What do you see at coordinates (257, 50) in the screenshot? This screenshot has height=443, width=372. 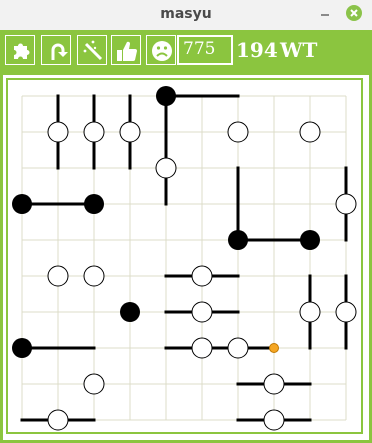 I see `move-counter: 194` at bounding box center [257, 50].